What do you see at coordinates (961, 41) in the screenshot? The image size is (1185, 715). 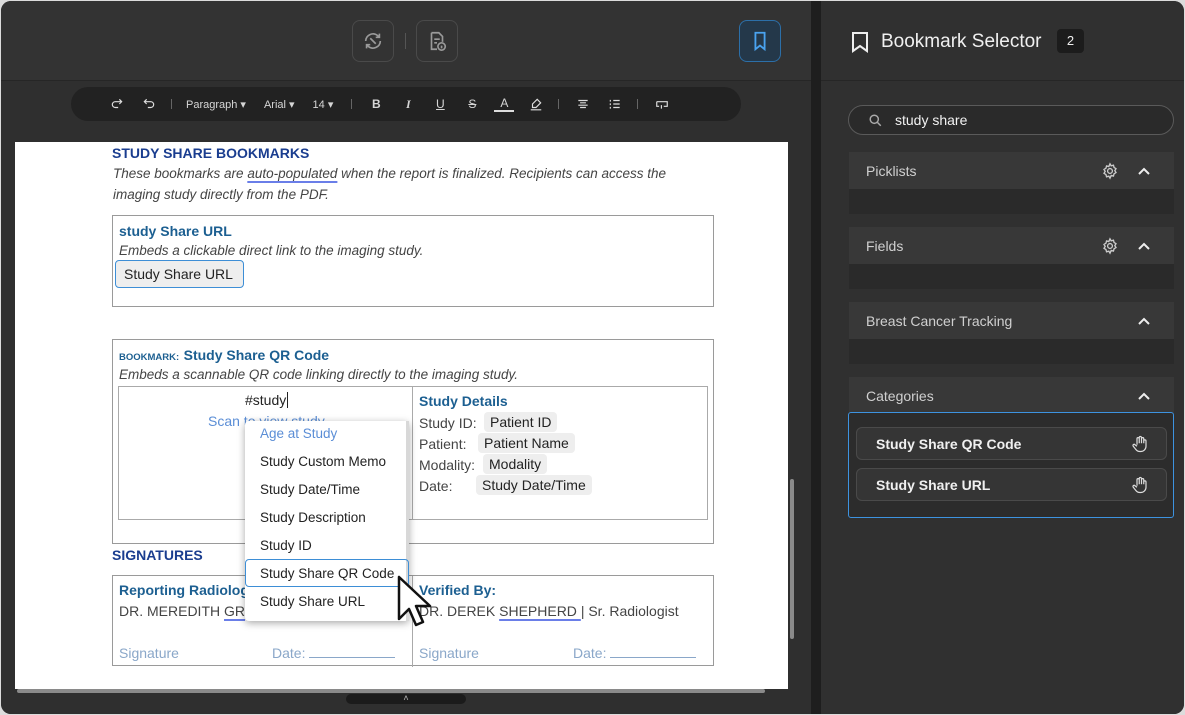 I see `panel-title: Bookmark Selector` at bounding box center [961, 41].